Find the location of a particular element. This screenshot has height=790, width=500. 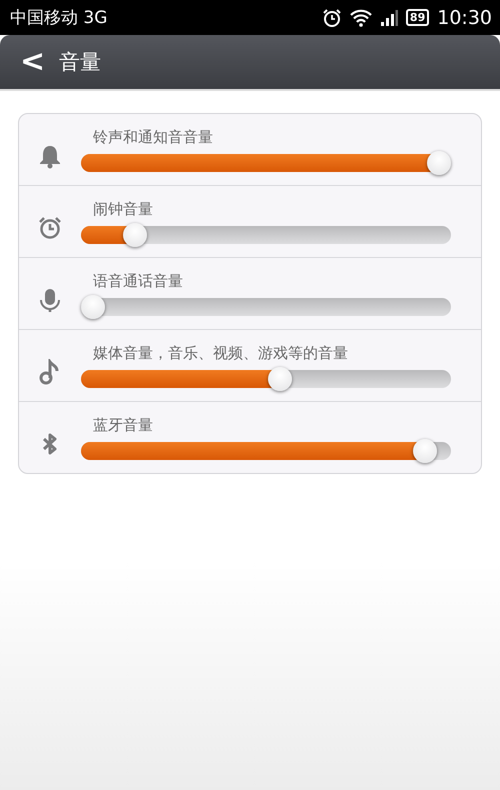

microphone-icon is located at coordinates (50, 299).